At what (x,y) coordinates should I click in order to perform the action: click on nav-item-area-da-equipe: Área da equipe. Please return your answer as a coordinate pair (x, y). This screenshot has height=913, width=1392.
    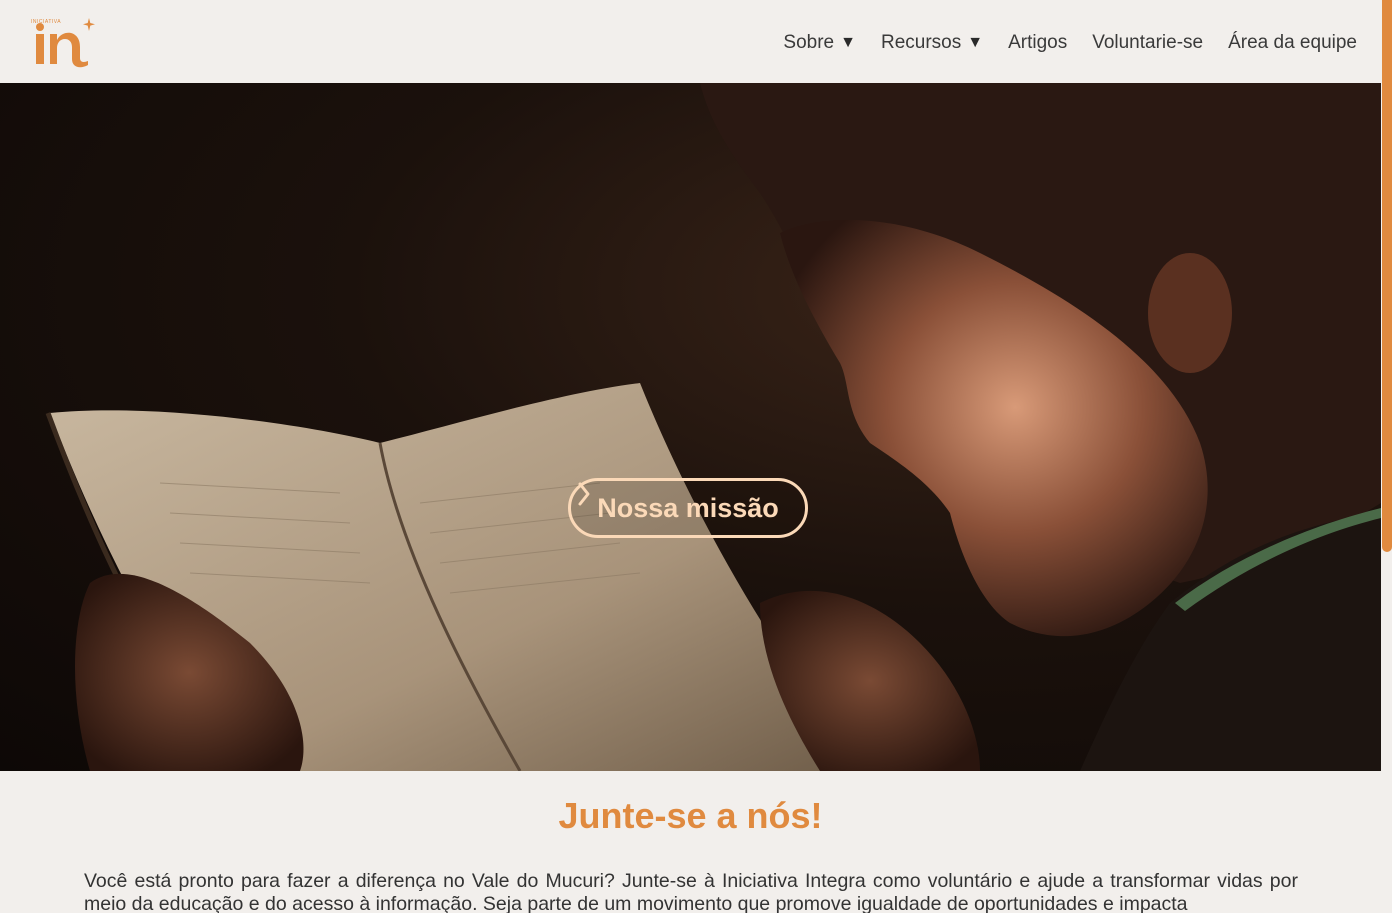
    Looking at the image, I should click on (1292, 43).